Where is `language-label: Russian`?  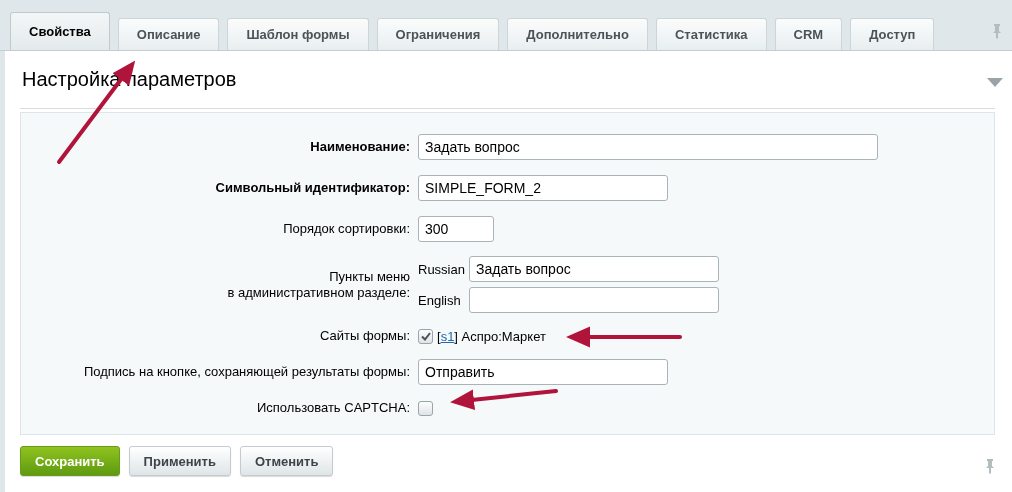
language-label: Russian is located at coordinates (441, 269).